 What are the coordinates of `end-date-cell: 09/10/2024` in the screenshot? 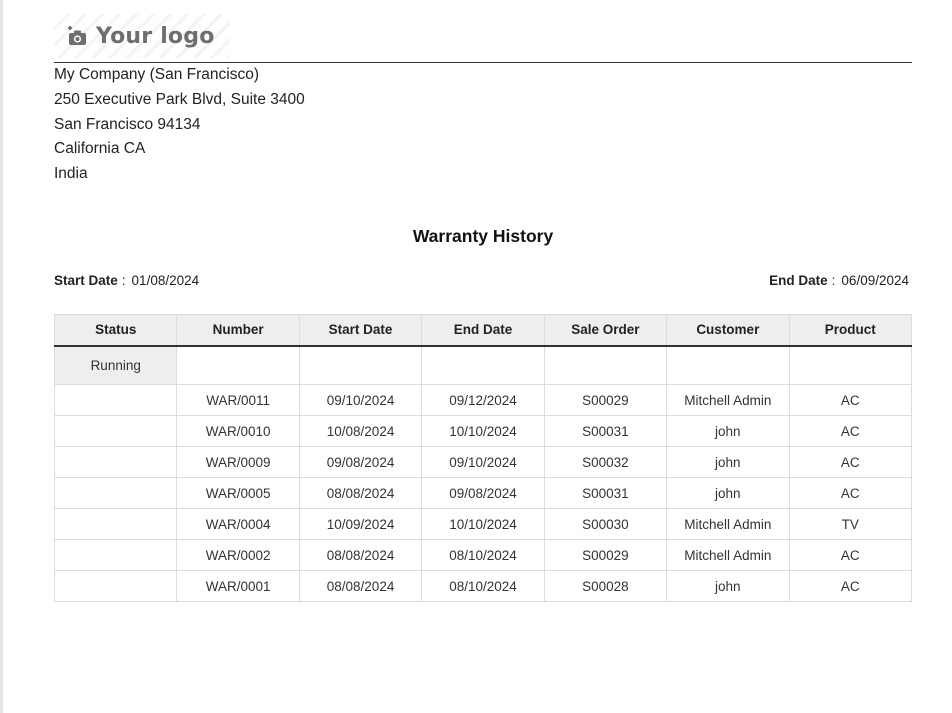 It's located at (483, 462).